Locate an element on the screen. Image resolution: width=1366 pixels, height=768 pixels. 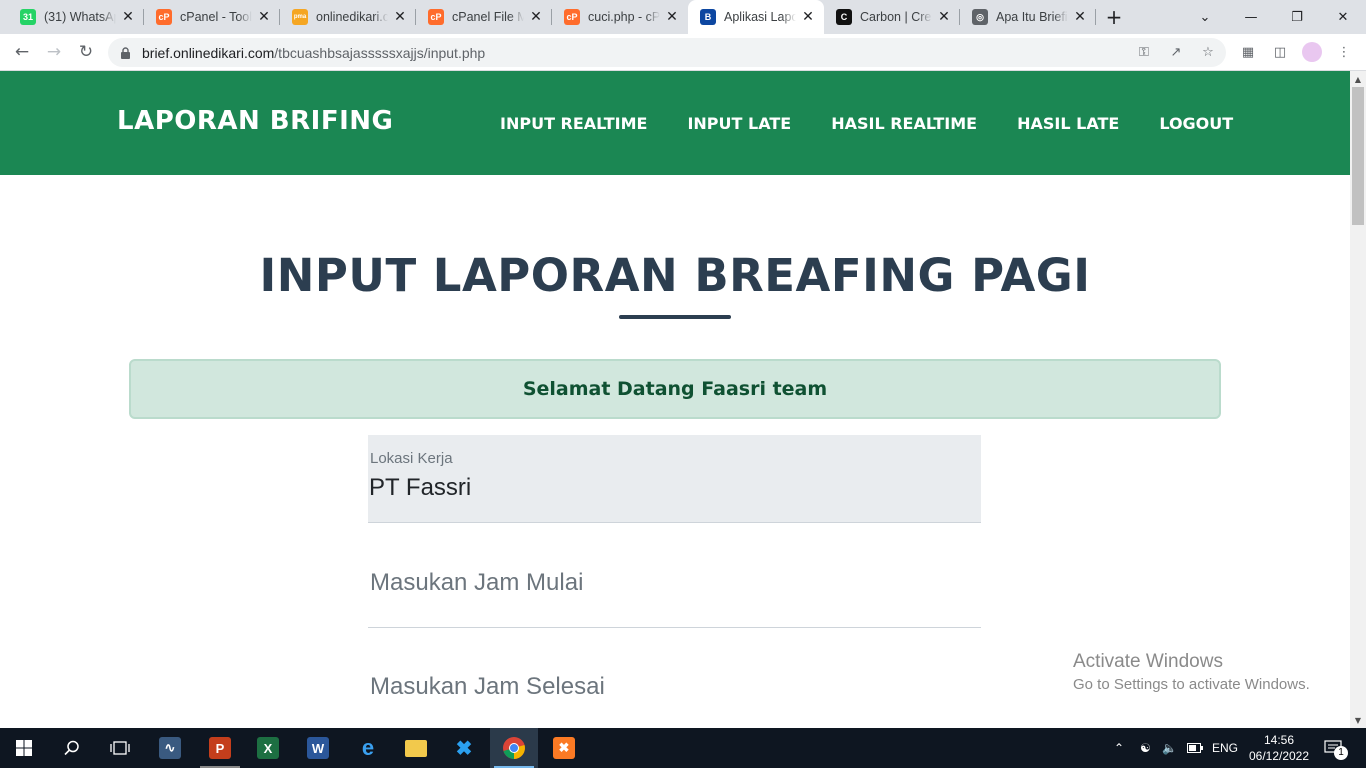
browser-tab: 31 (31) WhatsApp ✕ is located at coordinates (76, 17).